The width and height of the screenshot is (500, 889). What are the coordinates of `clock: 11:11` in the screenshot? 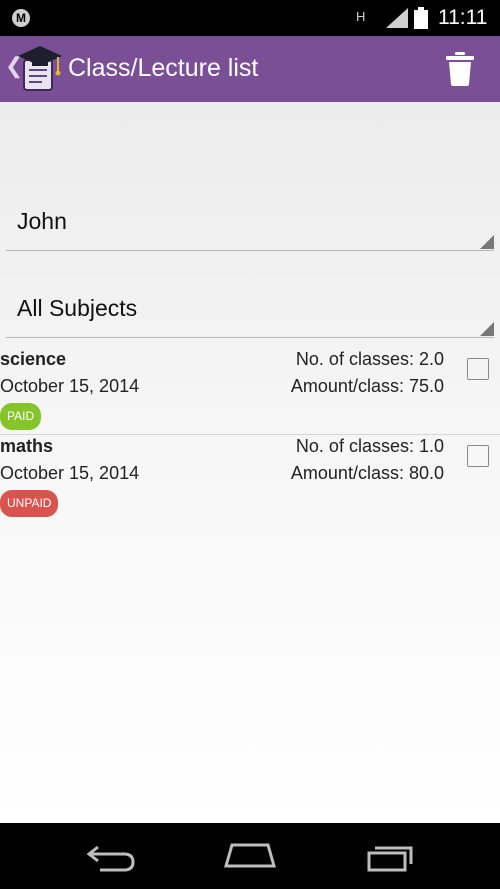 It's located at (463, 17).